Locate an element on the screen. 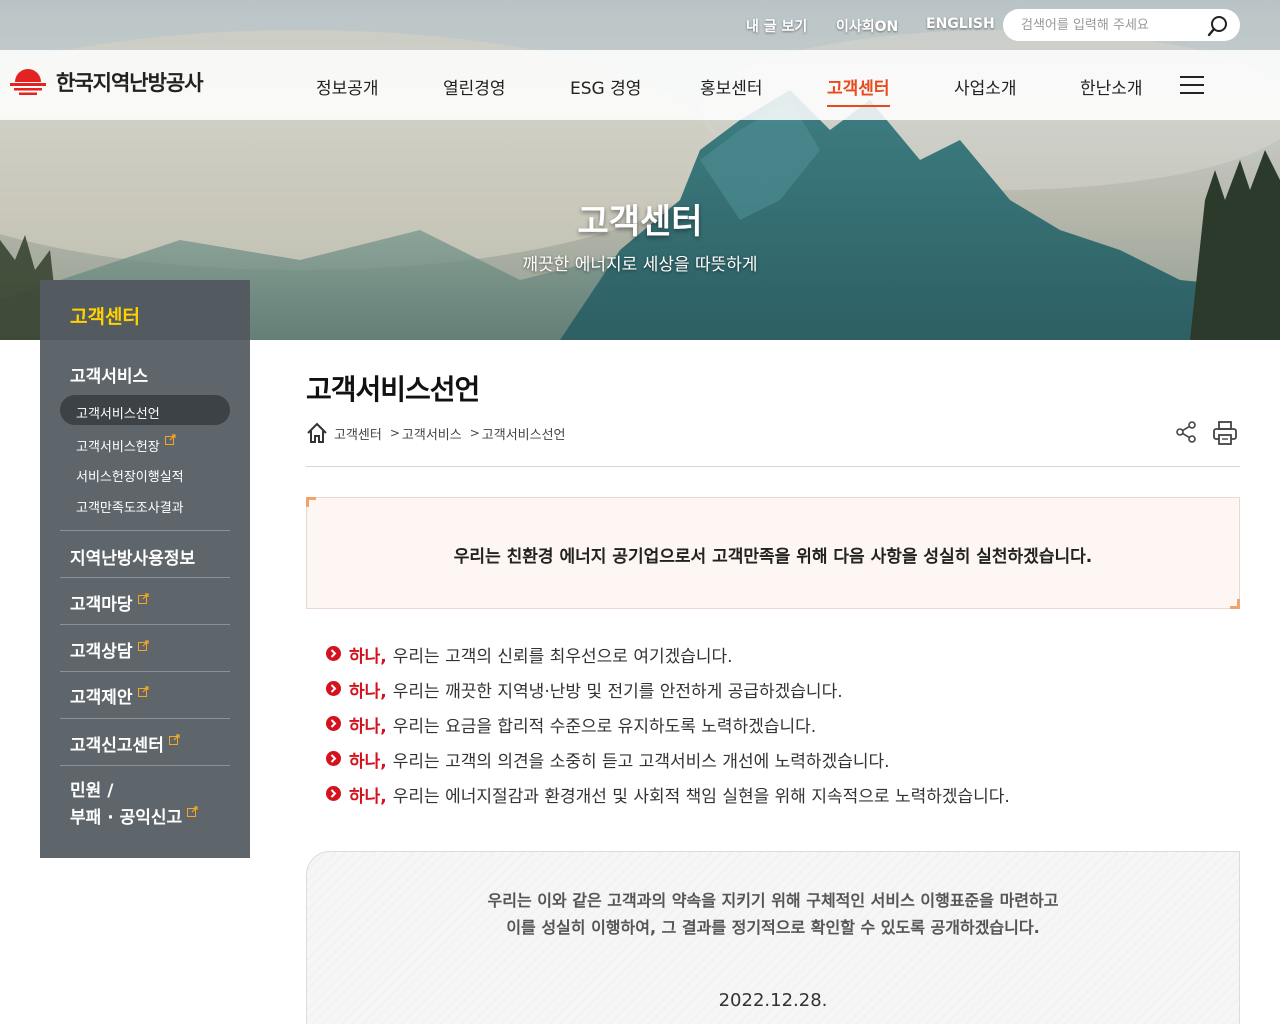 The height and width of the screenshot is (1024, 1280). utility-bar: 내 글 보기 이사회ON ENGLISH is located at coordinates (640, 25).